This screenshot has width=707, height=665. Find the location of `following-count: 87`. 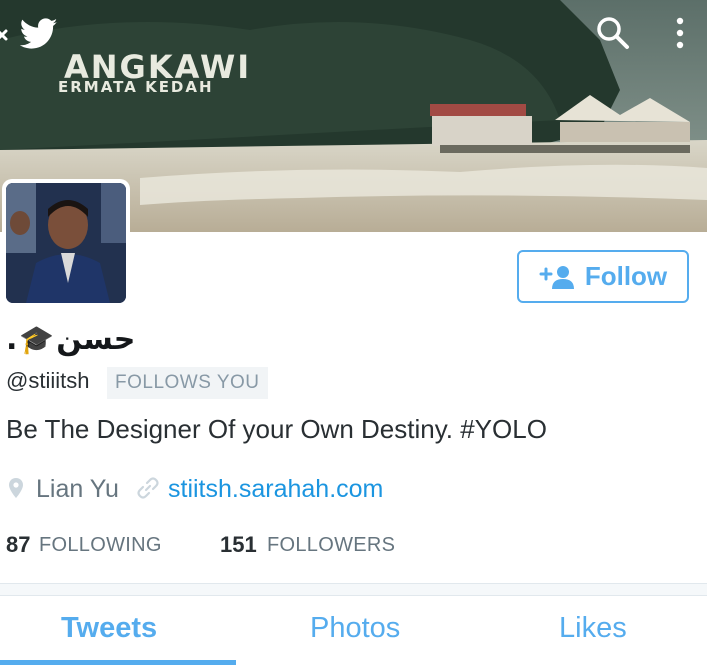

following-count: 87 is located at coordinates (18, 545).